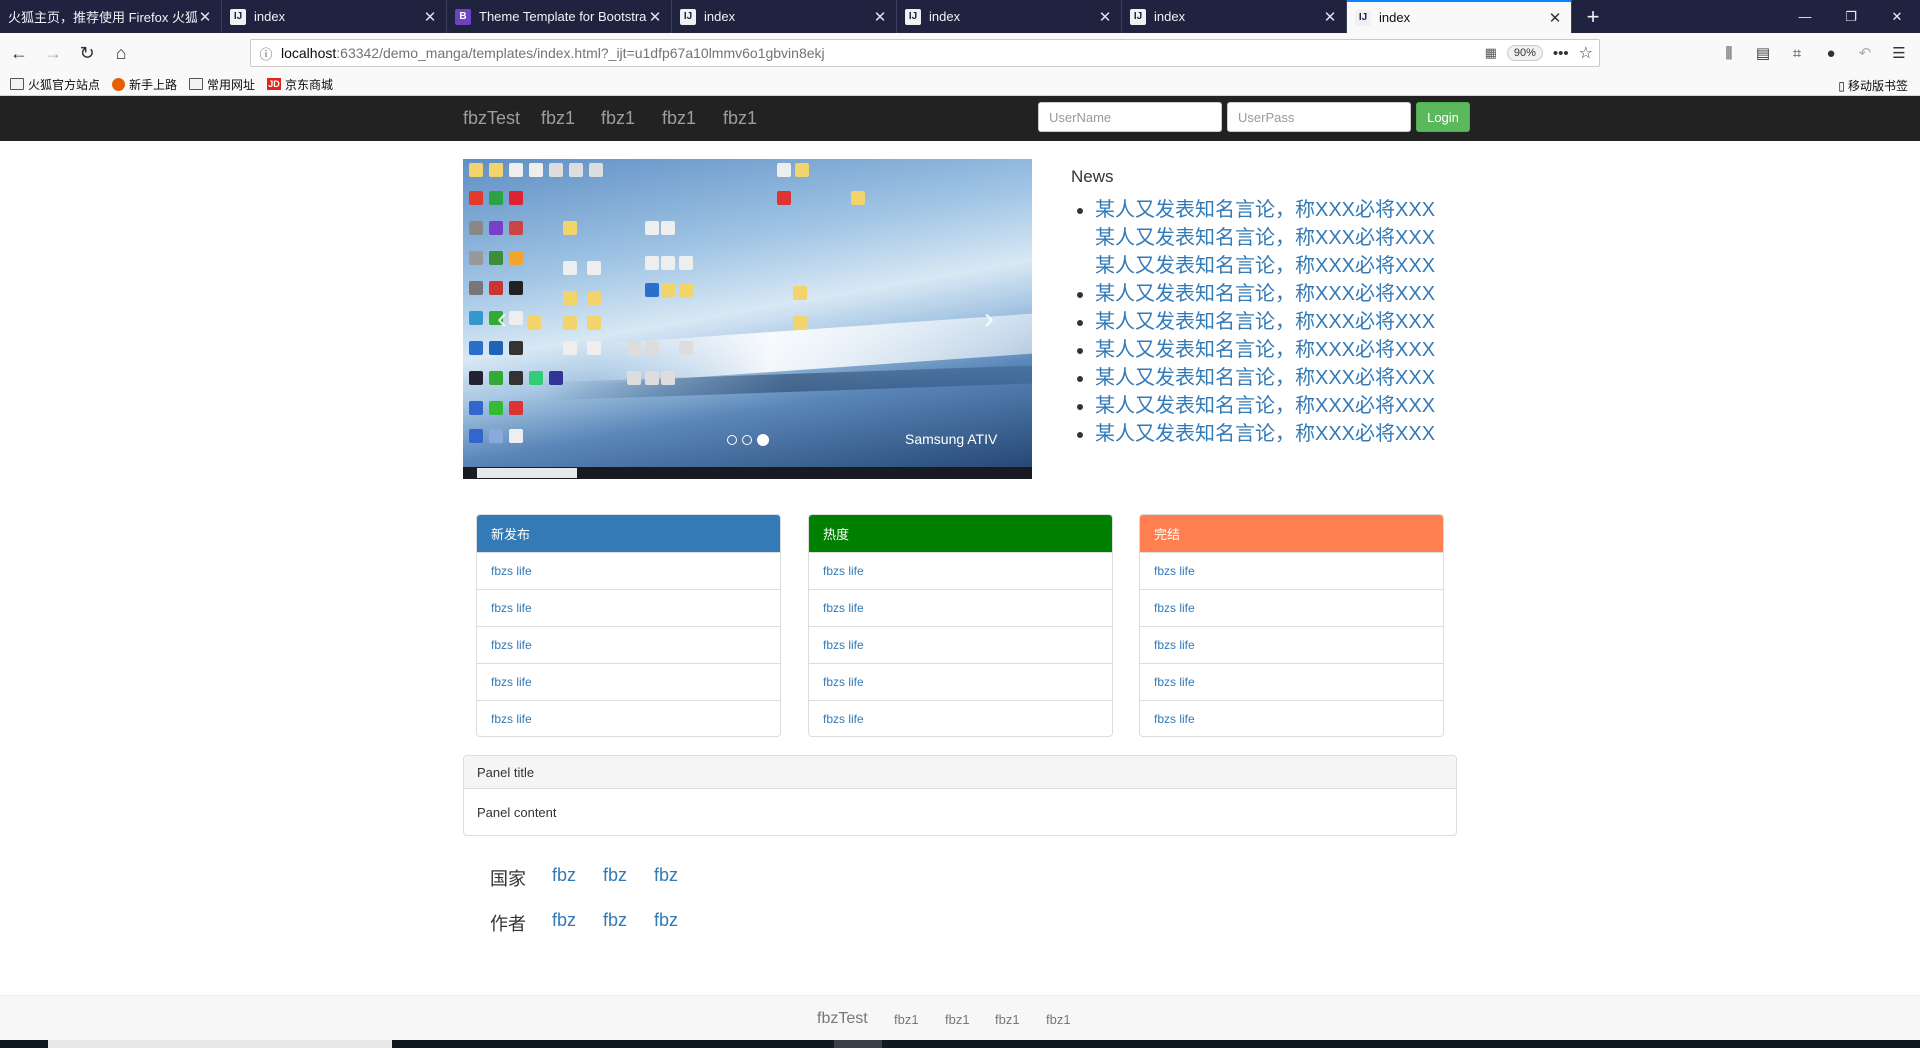 This screenshot has height=1048, width=1920. Describe the element at coordinates (1593, 16) in the screenshot. I see `new-tab-button: +` at that location.